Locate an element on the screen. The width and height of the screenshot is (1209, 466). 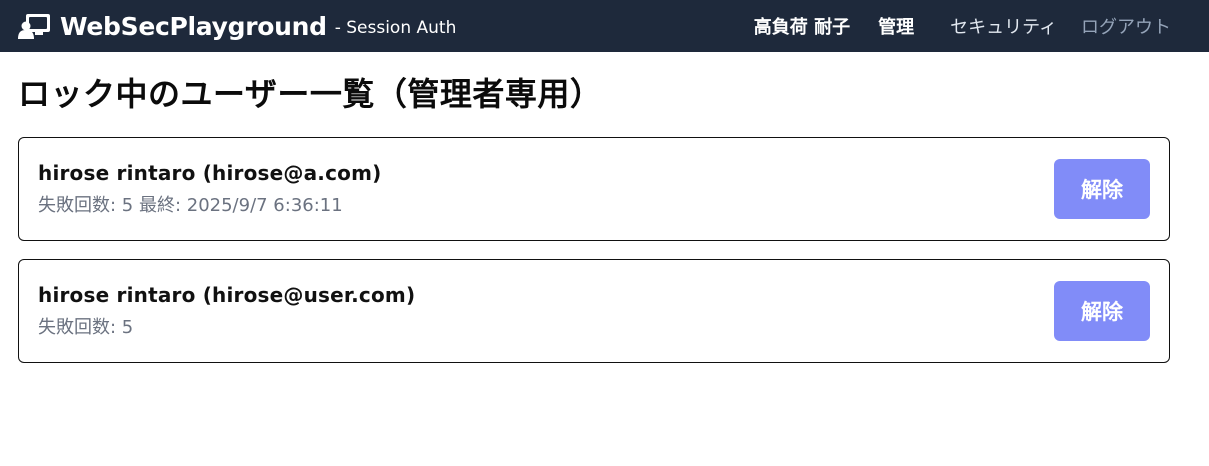
top-nav: 高負荷 耐子 管理 セキュリティ ログアウト is located at coordinates (962, 26).